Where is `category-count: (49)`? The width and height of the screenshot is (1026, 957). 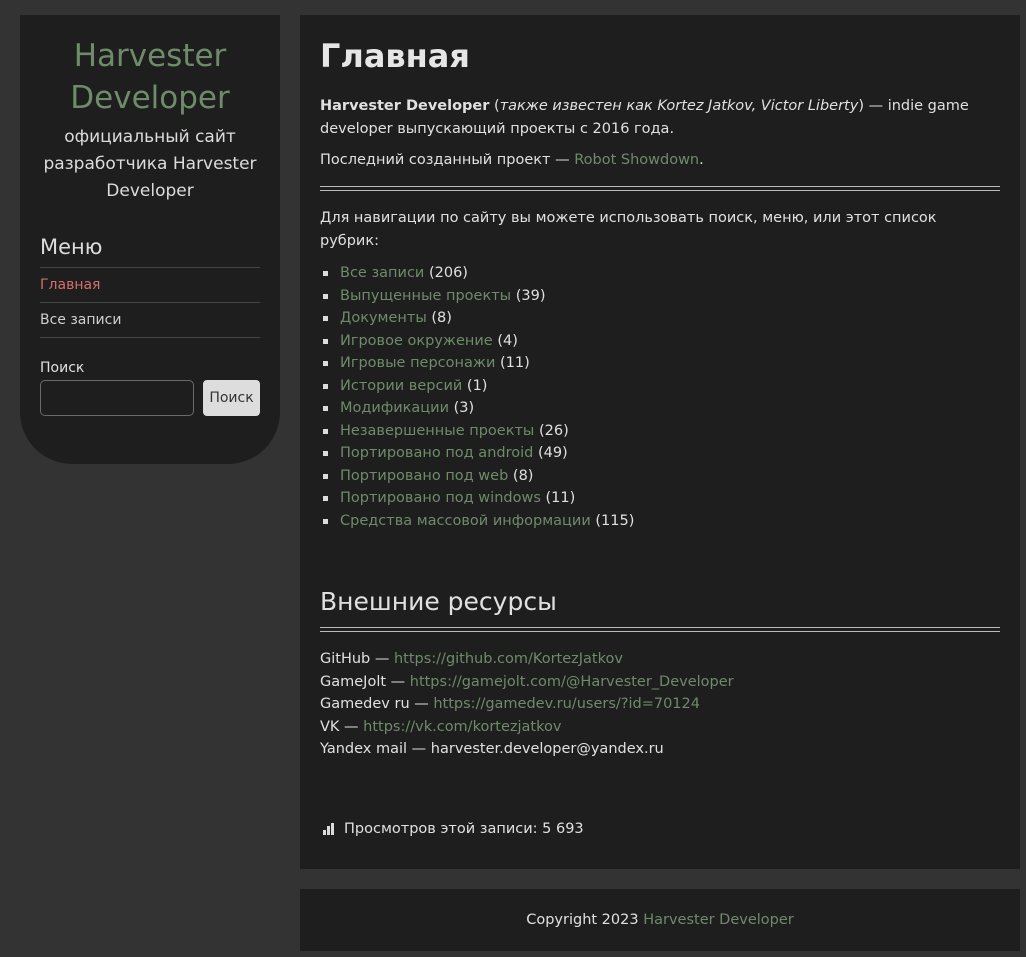 category-count: (49) is located at coordinates (552, 453).